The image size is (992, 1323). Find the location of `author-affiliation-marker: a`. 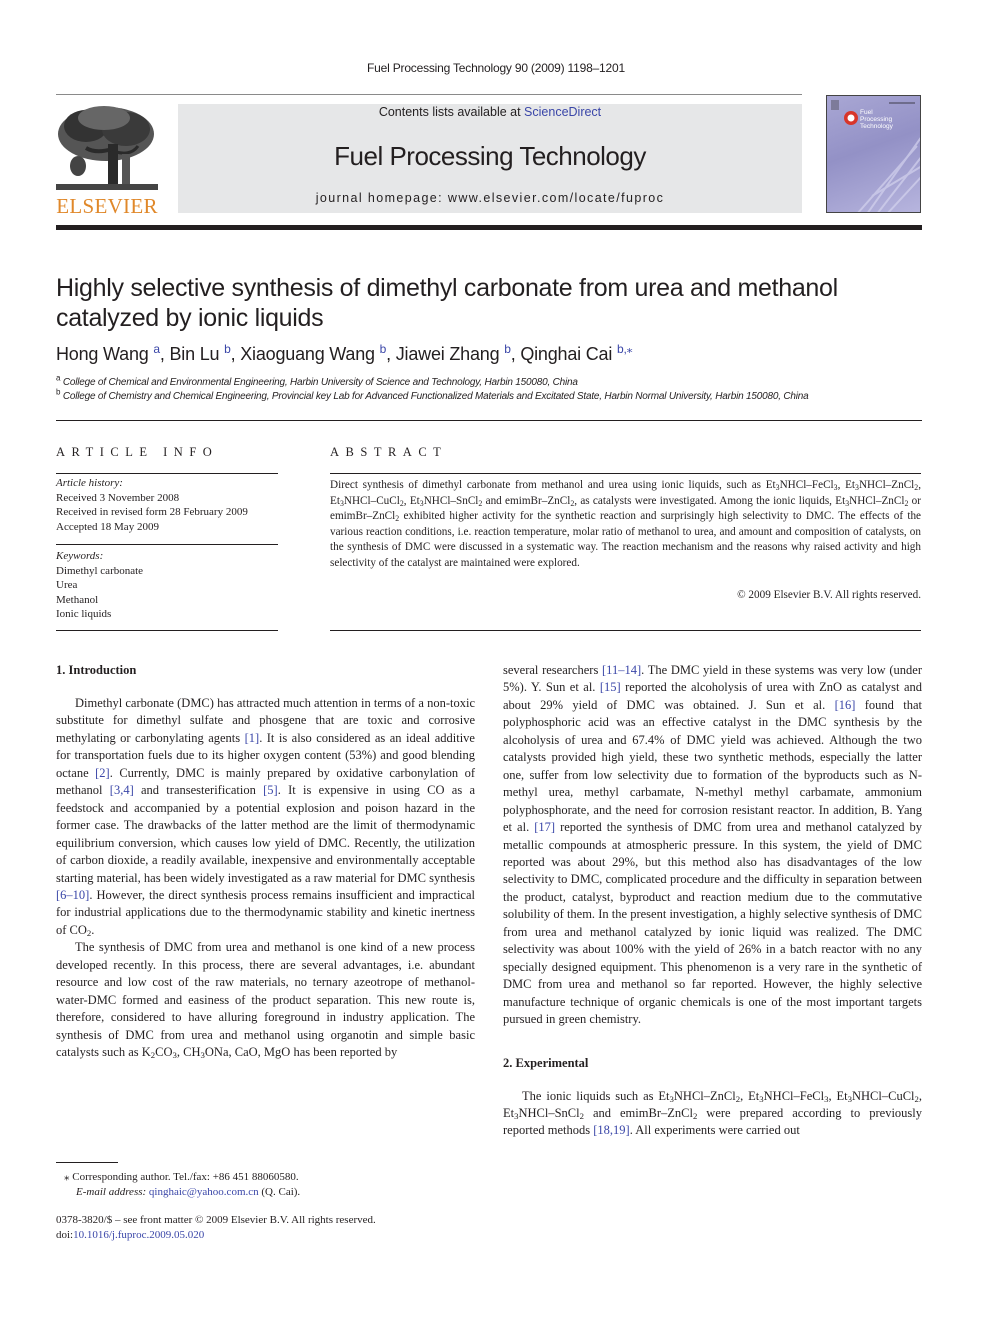

author-affiliation-marker: a is located at coordinates (156, 349).